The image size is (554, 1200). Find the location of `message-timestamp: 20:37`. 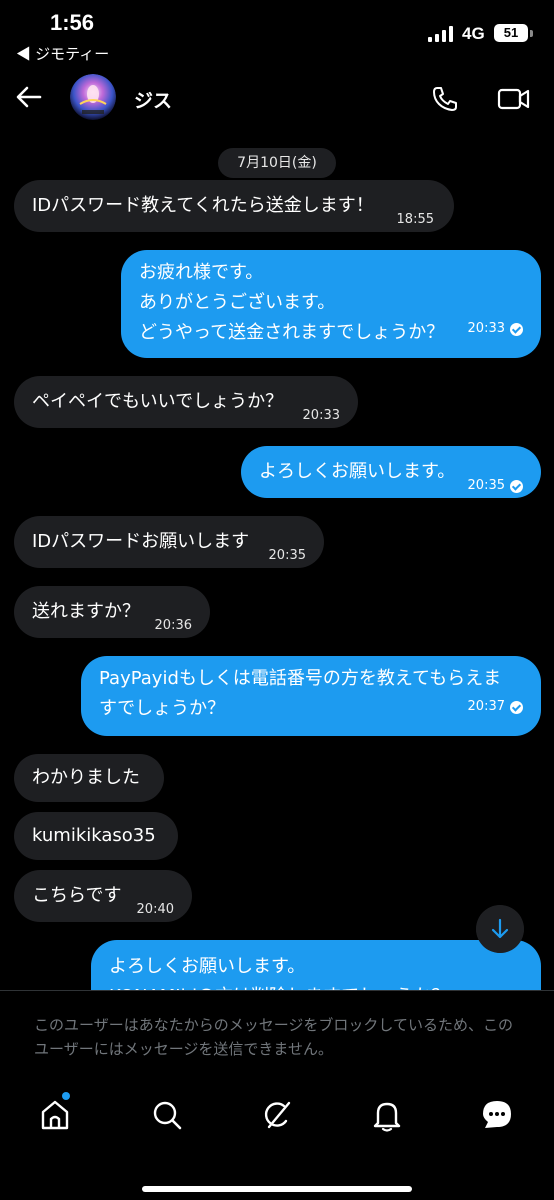

message-timestamp: 20:37 is located at coordinates (495, 707).